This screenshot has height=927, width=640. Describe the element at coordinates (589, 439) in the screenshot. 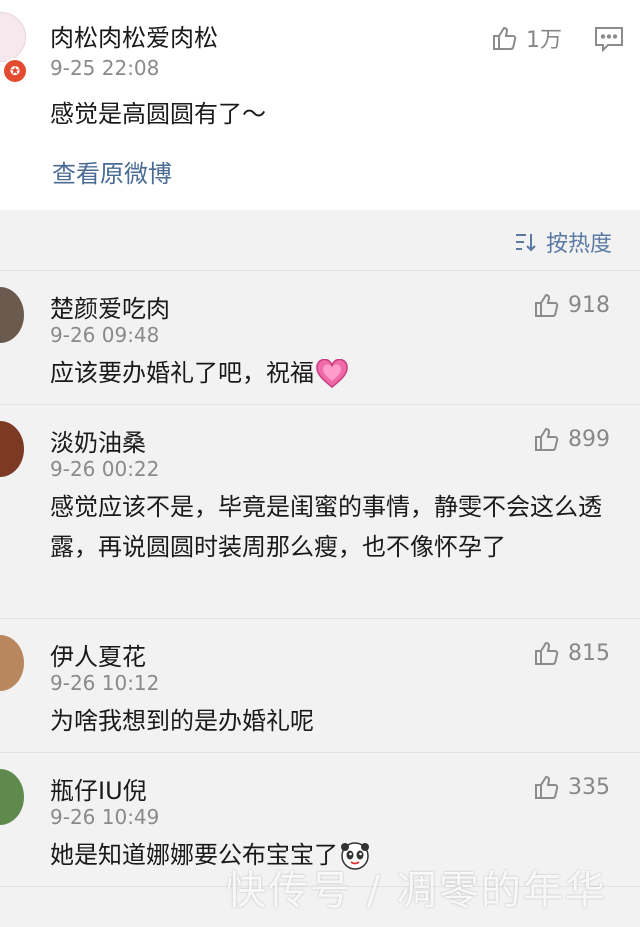

I see `like-count: 899` at that location.